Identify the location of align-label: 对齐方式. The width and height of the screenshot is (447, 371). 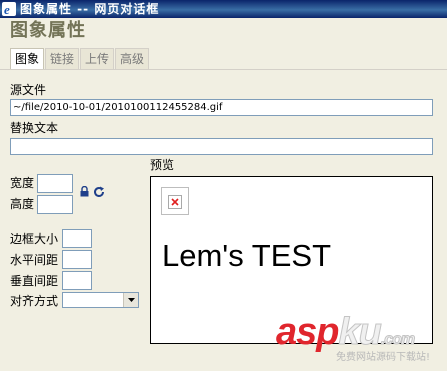
(34, 301).